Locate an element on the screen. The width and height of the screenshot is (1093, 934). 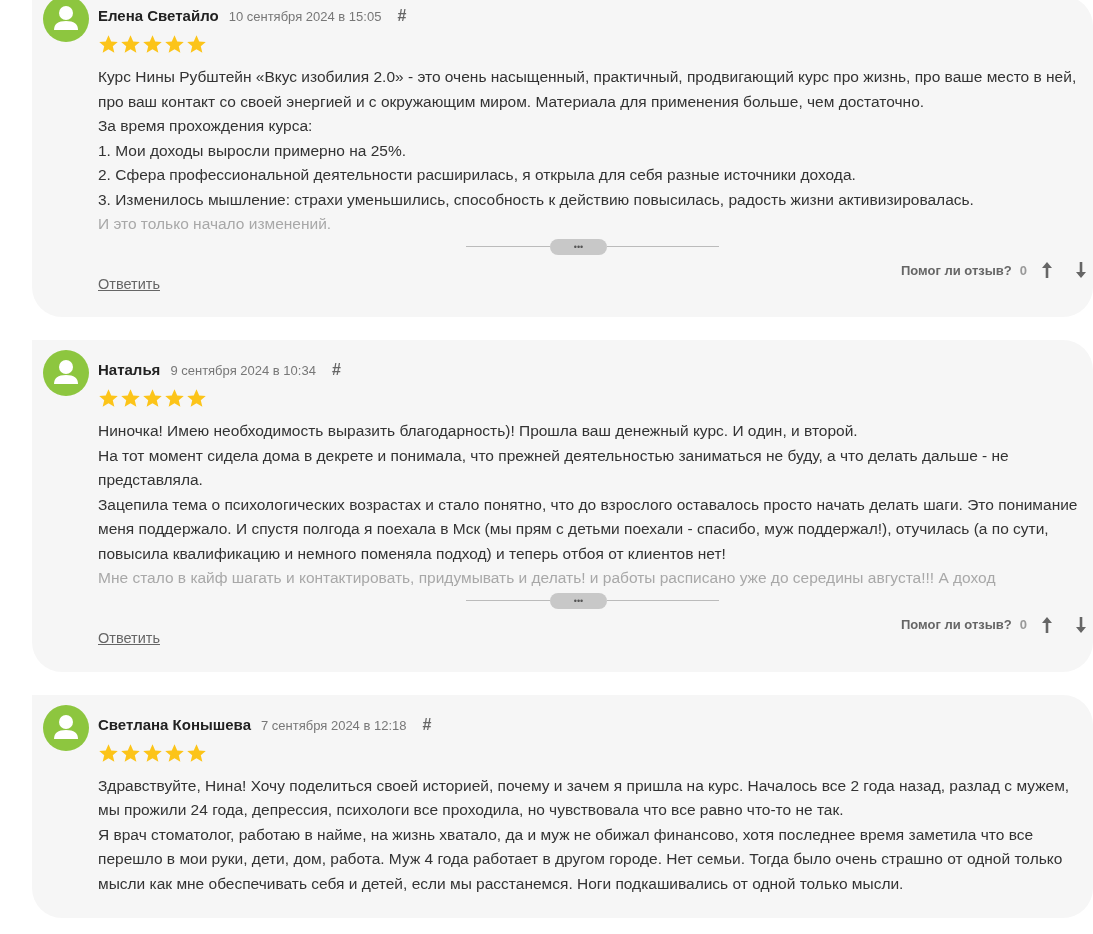
author-name: Елена Светайло is located at coordinates (158, 16).